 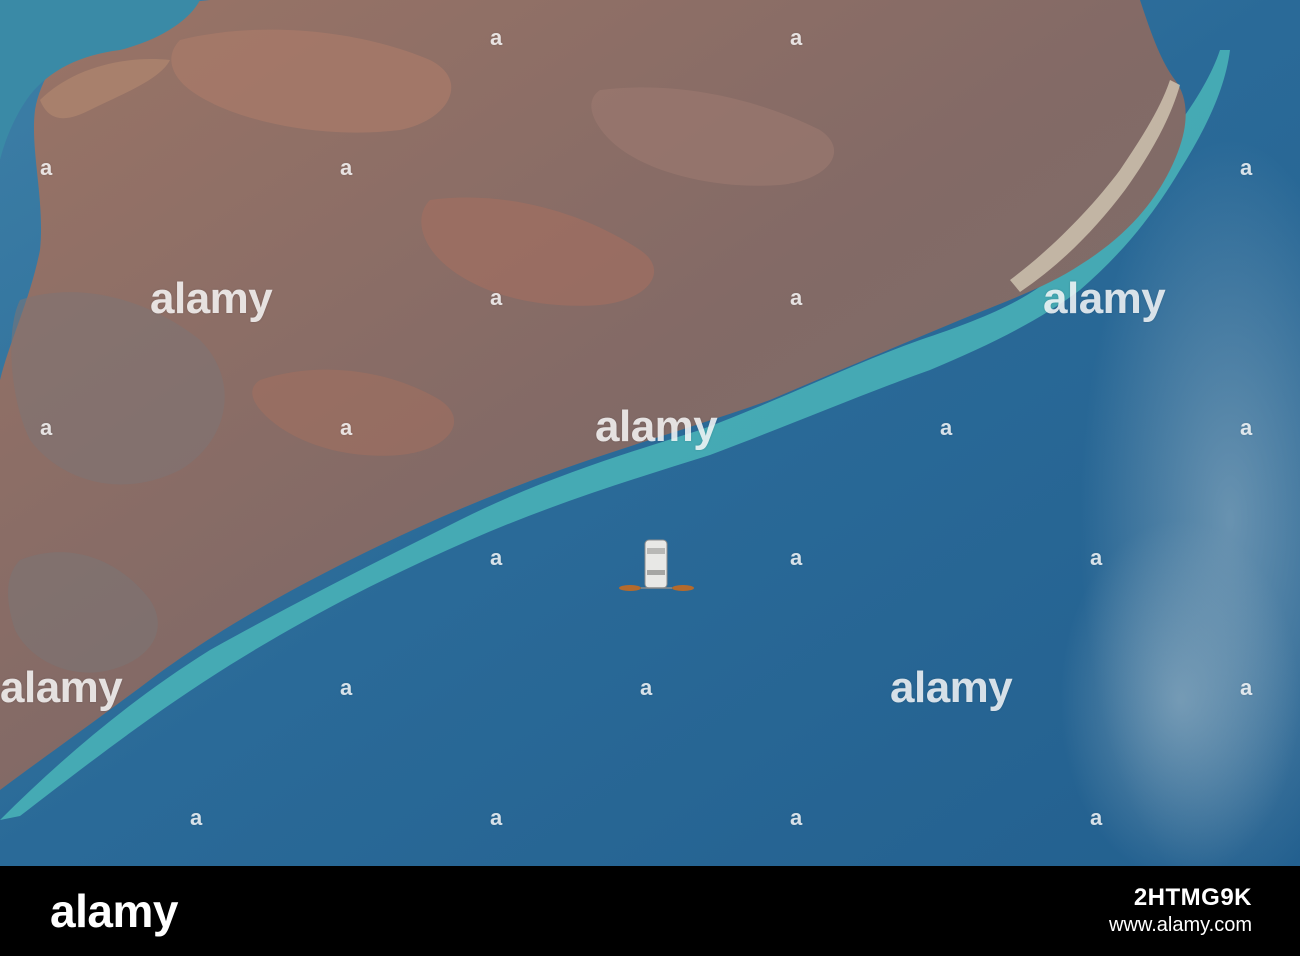 What do you see at coordinates (1180, 925) in the screenshot?
I see `footer-url: www.alamy.com` at bounding box center [1180, 925].